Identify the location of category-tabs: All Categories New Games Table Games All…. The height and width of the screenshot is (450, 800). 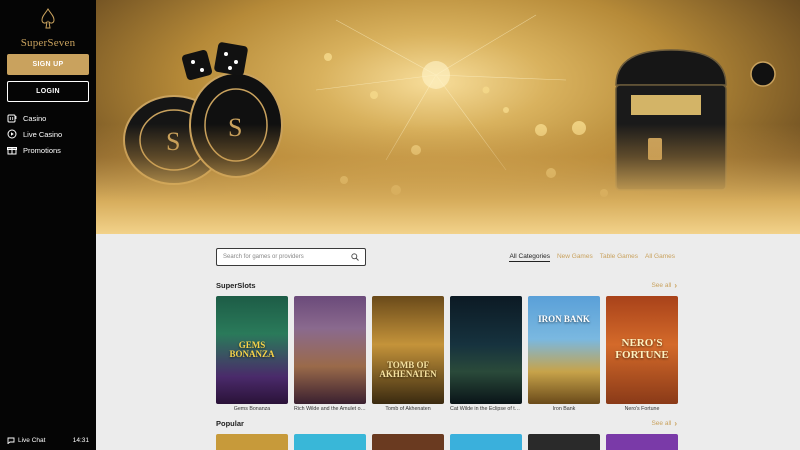
(588, 257).